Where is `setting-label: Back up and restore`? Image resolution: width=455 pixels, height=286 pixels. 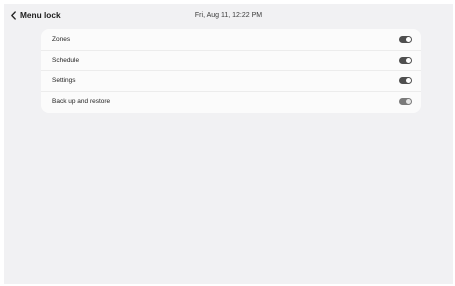
setting-label: Back up and restore is located at coordinates (81, 101).